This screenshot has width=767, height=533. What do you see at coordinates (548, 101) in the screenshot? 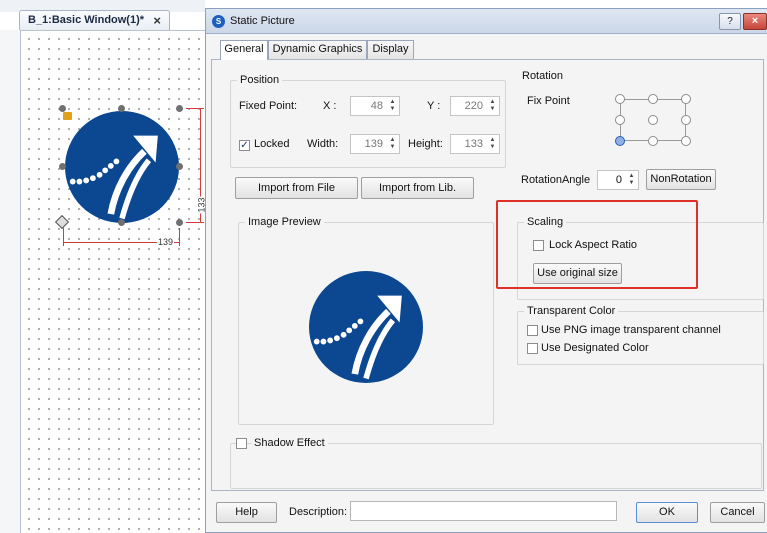
I see `fix-point-label: Fix Point` at bounding box center [548, 101].